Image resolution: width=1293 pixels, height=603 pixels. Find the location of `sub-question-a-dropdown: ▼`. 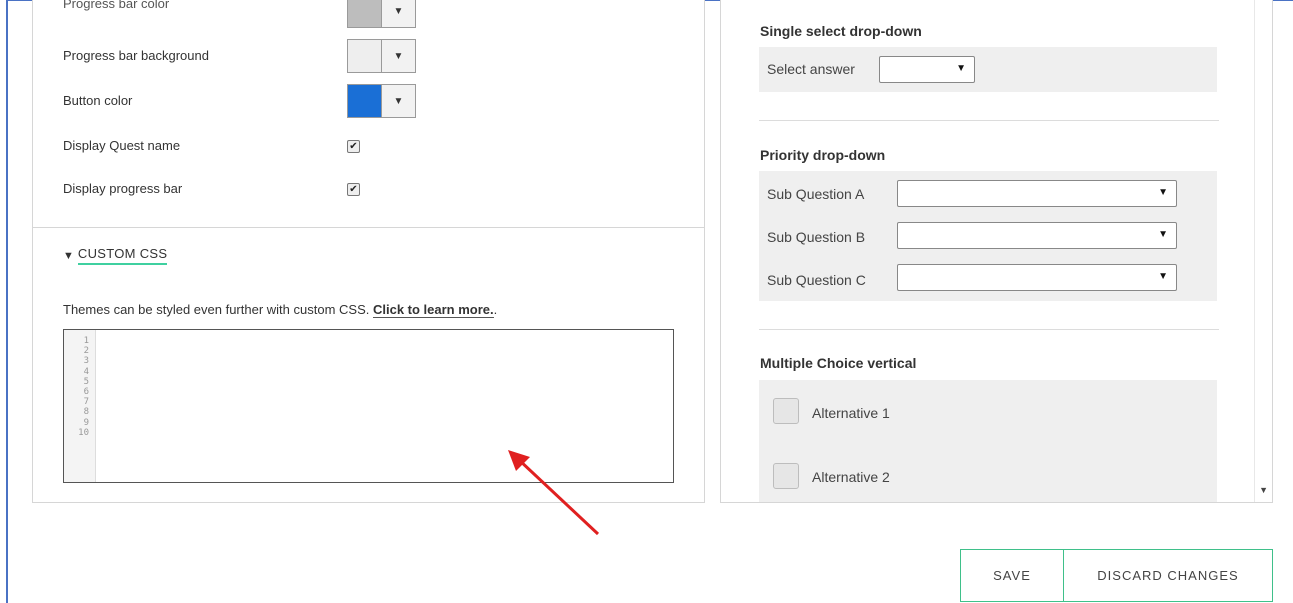

sub-question-a-dropdown: ▼ is located at coordinates (1037, 193).